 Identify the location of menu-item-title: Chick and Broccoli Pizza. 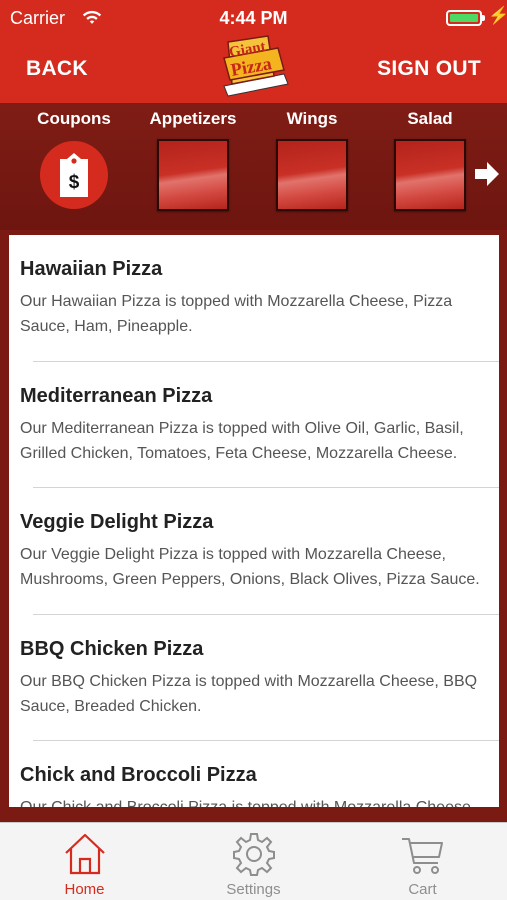
(138, 775).